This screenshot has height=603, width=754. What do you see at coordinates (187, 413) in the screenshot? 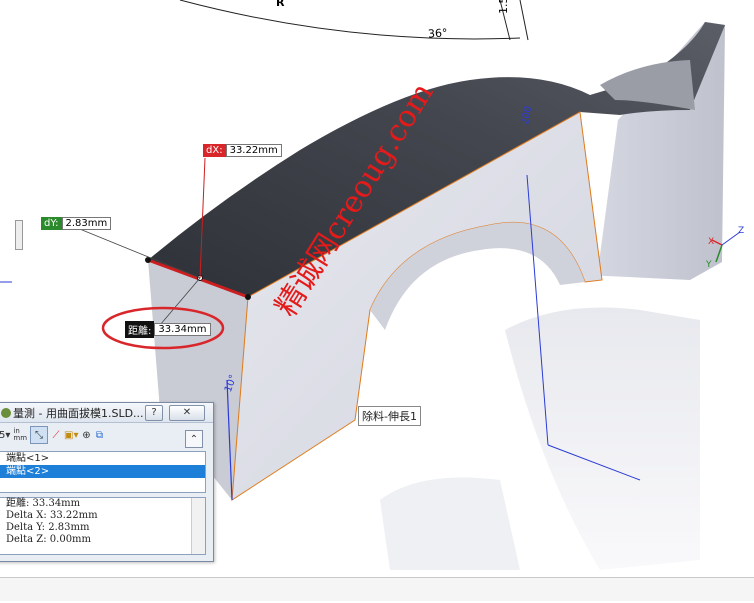
I see `close-button: ✕` at bounding box center [187, 413].